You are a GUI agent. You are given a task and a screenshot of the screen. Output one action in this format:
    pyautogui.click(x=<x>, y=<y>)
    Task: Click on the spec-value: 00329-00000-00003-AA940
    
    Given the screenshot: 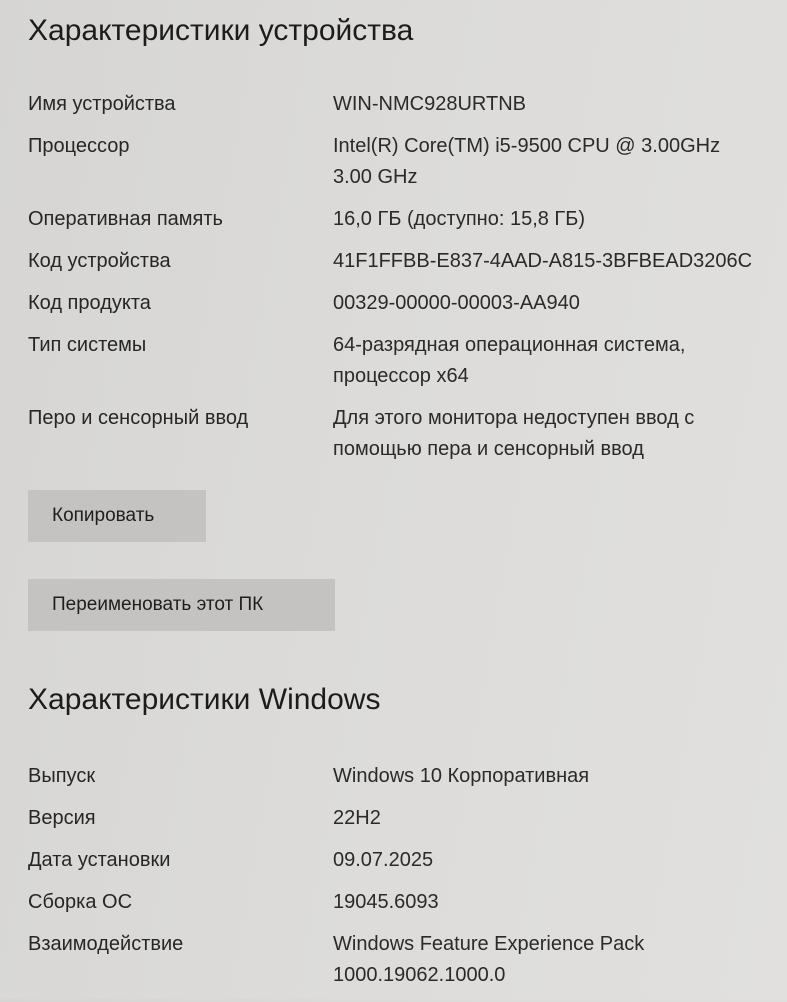 What is the action you would take?
    pyautogui.click(x=456, y=303)
    